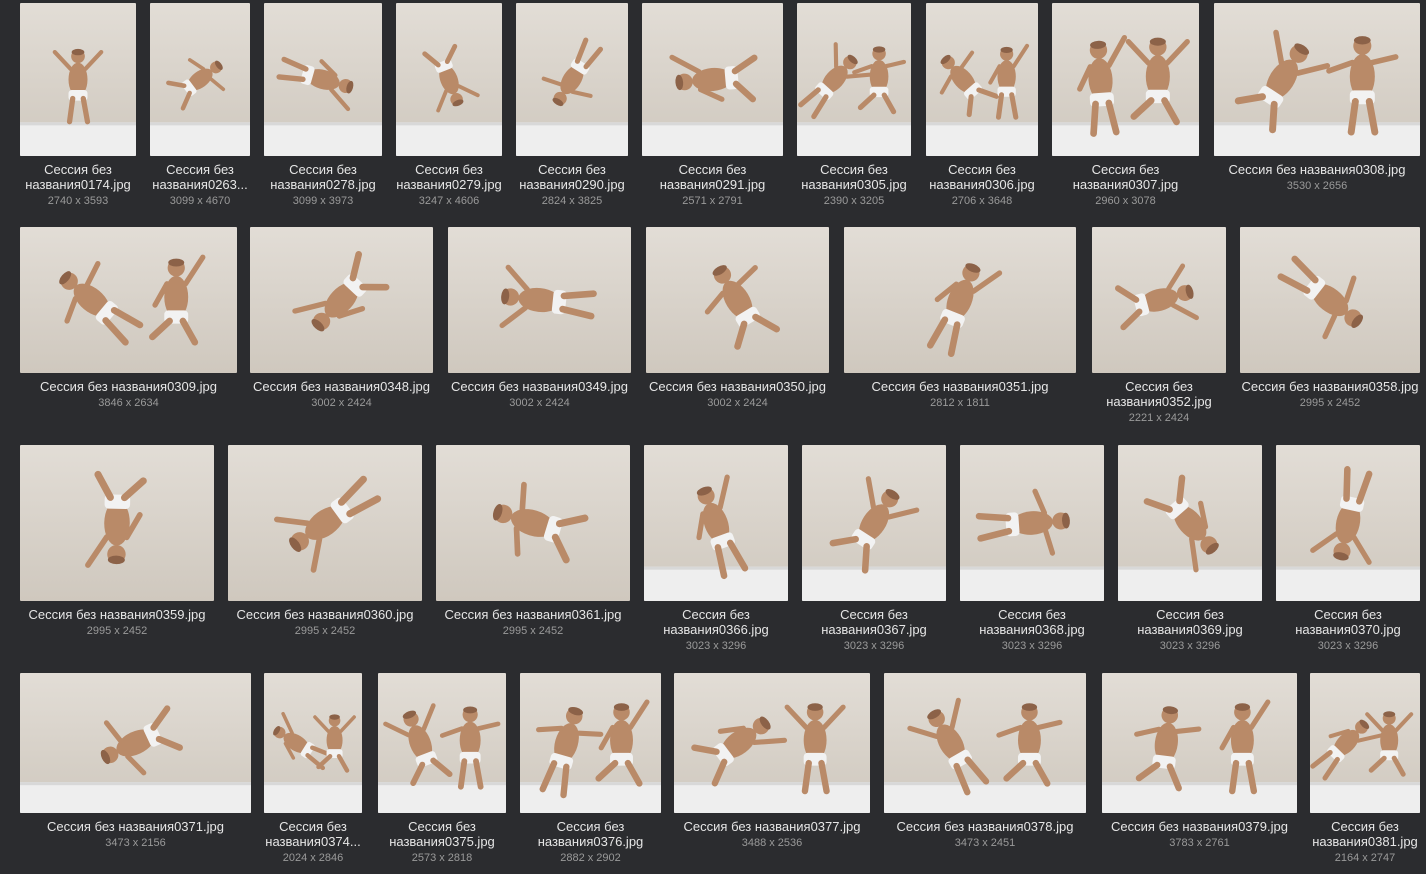  I want to click on thumbnail-tile: Сессия без названия0308.jpg 3530 x 2656, so click(1317, 99).